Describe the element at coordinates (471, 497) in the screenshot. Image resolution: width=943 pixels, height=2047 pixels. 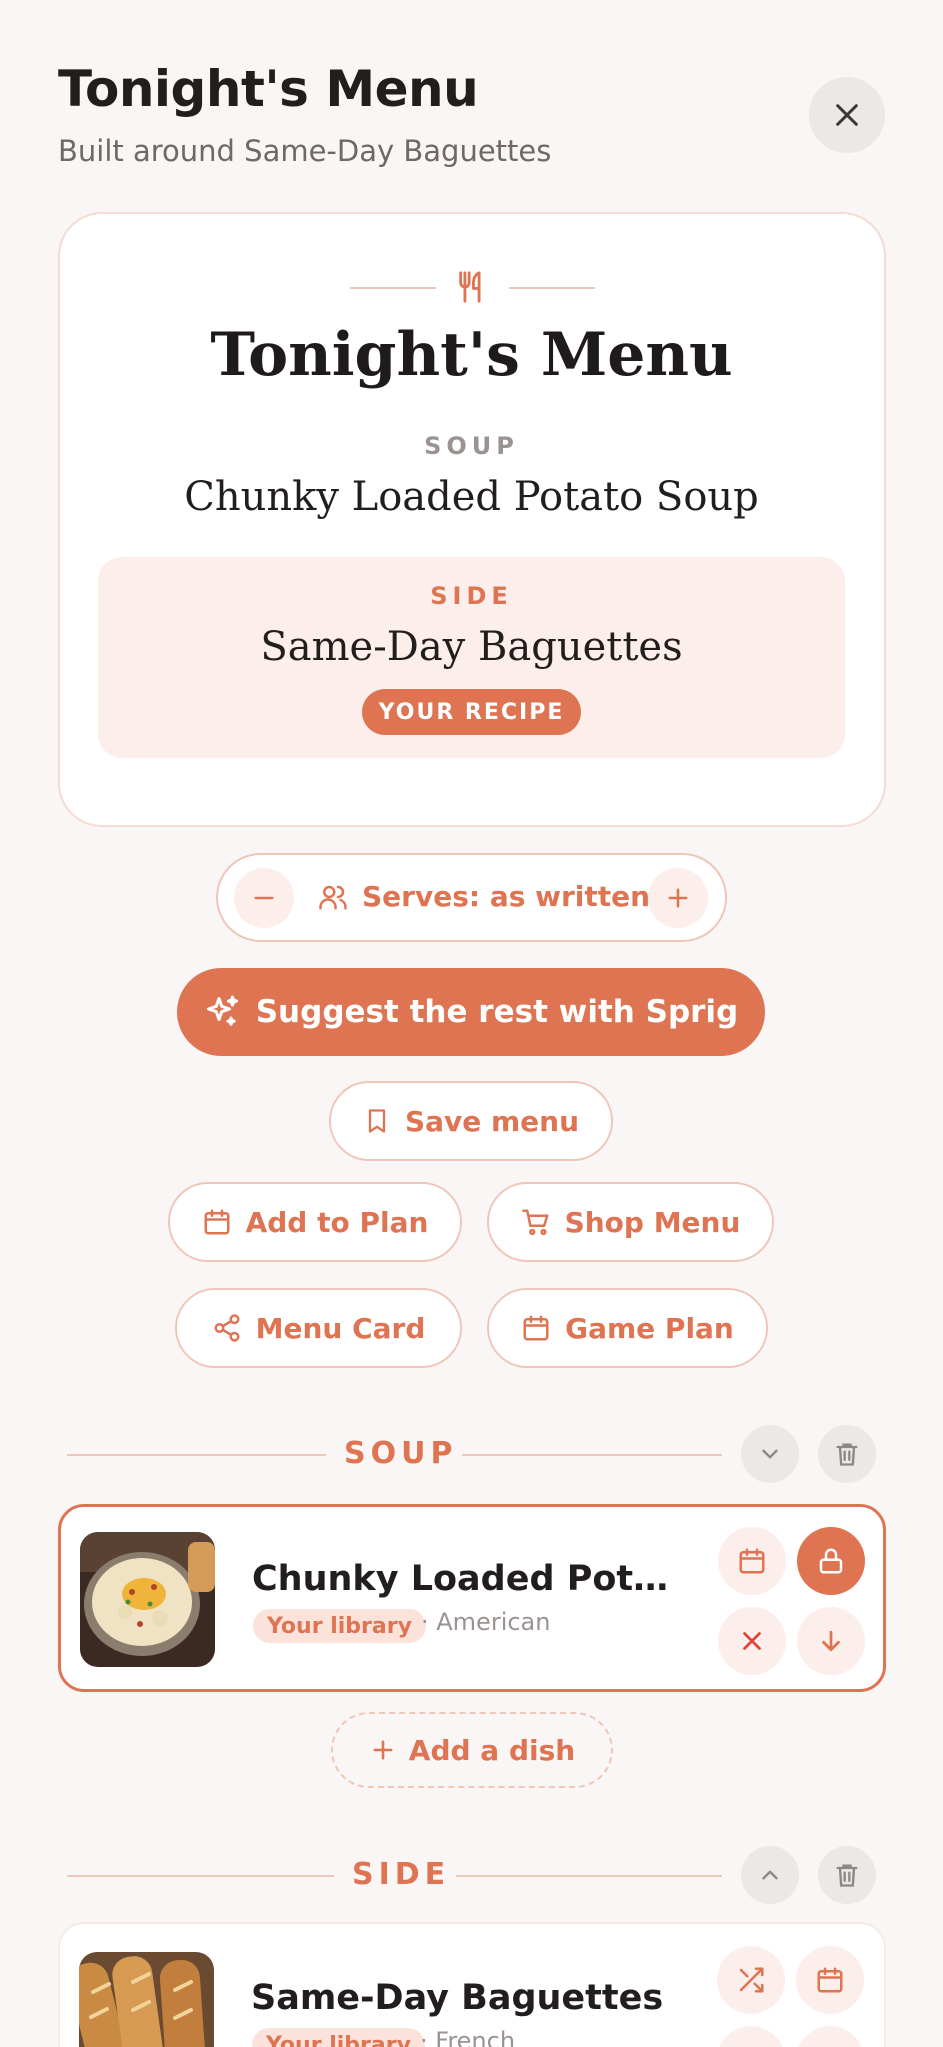
I see `card-dish-soup: Chunky Loaded Potato Soup` at that location.